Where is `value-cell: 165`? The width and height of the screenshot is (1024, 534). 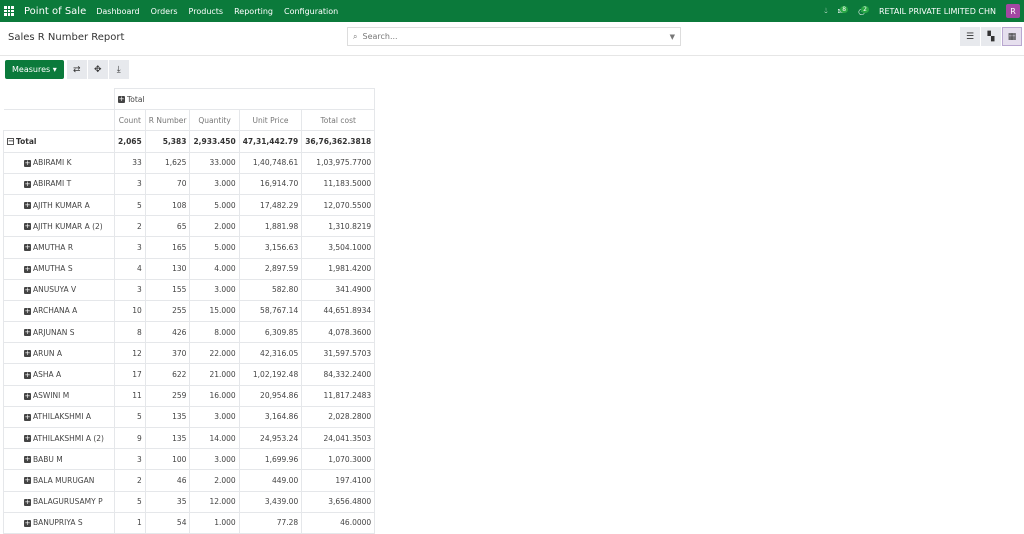
value-cell: 165 is located at coordinates (167, 247).